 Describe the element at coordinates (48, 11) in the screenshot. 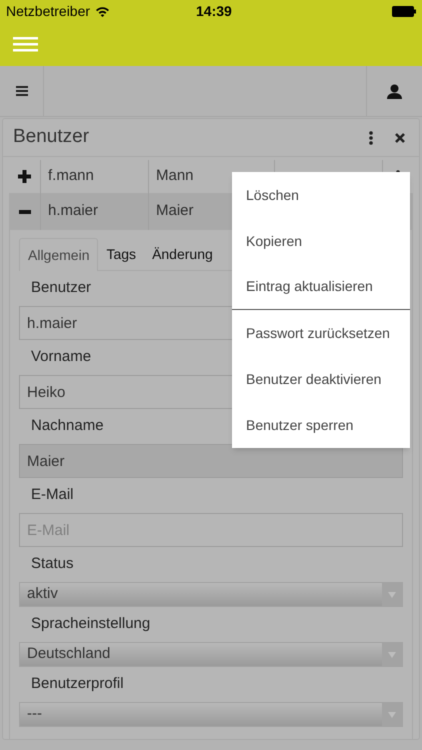

I see `carrier-name: Netzbetreiber` at that location.